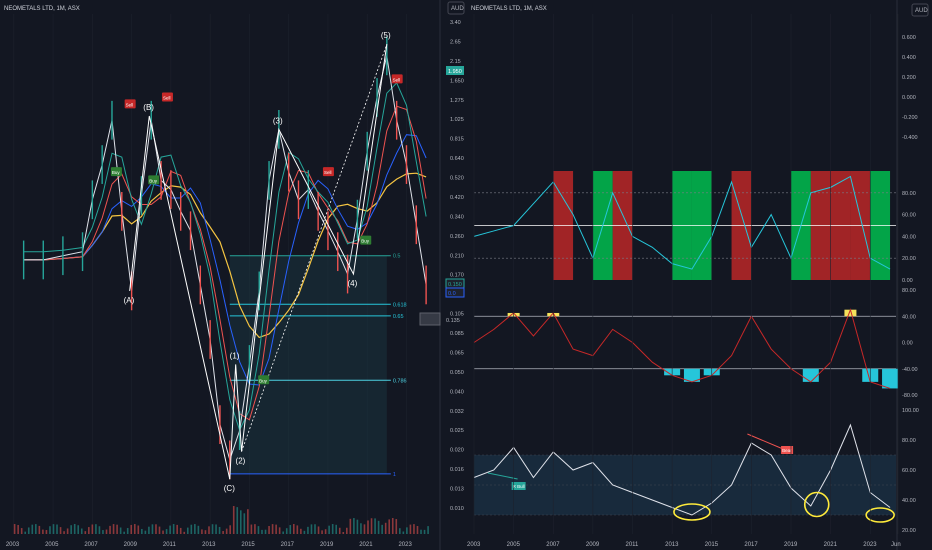 The image size is (932, 550). I want to click on left-x-tick-label: 2017, so click(288, 545).